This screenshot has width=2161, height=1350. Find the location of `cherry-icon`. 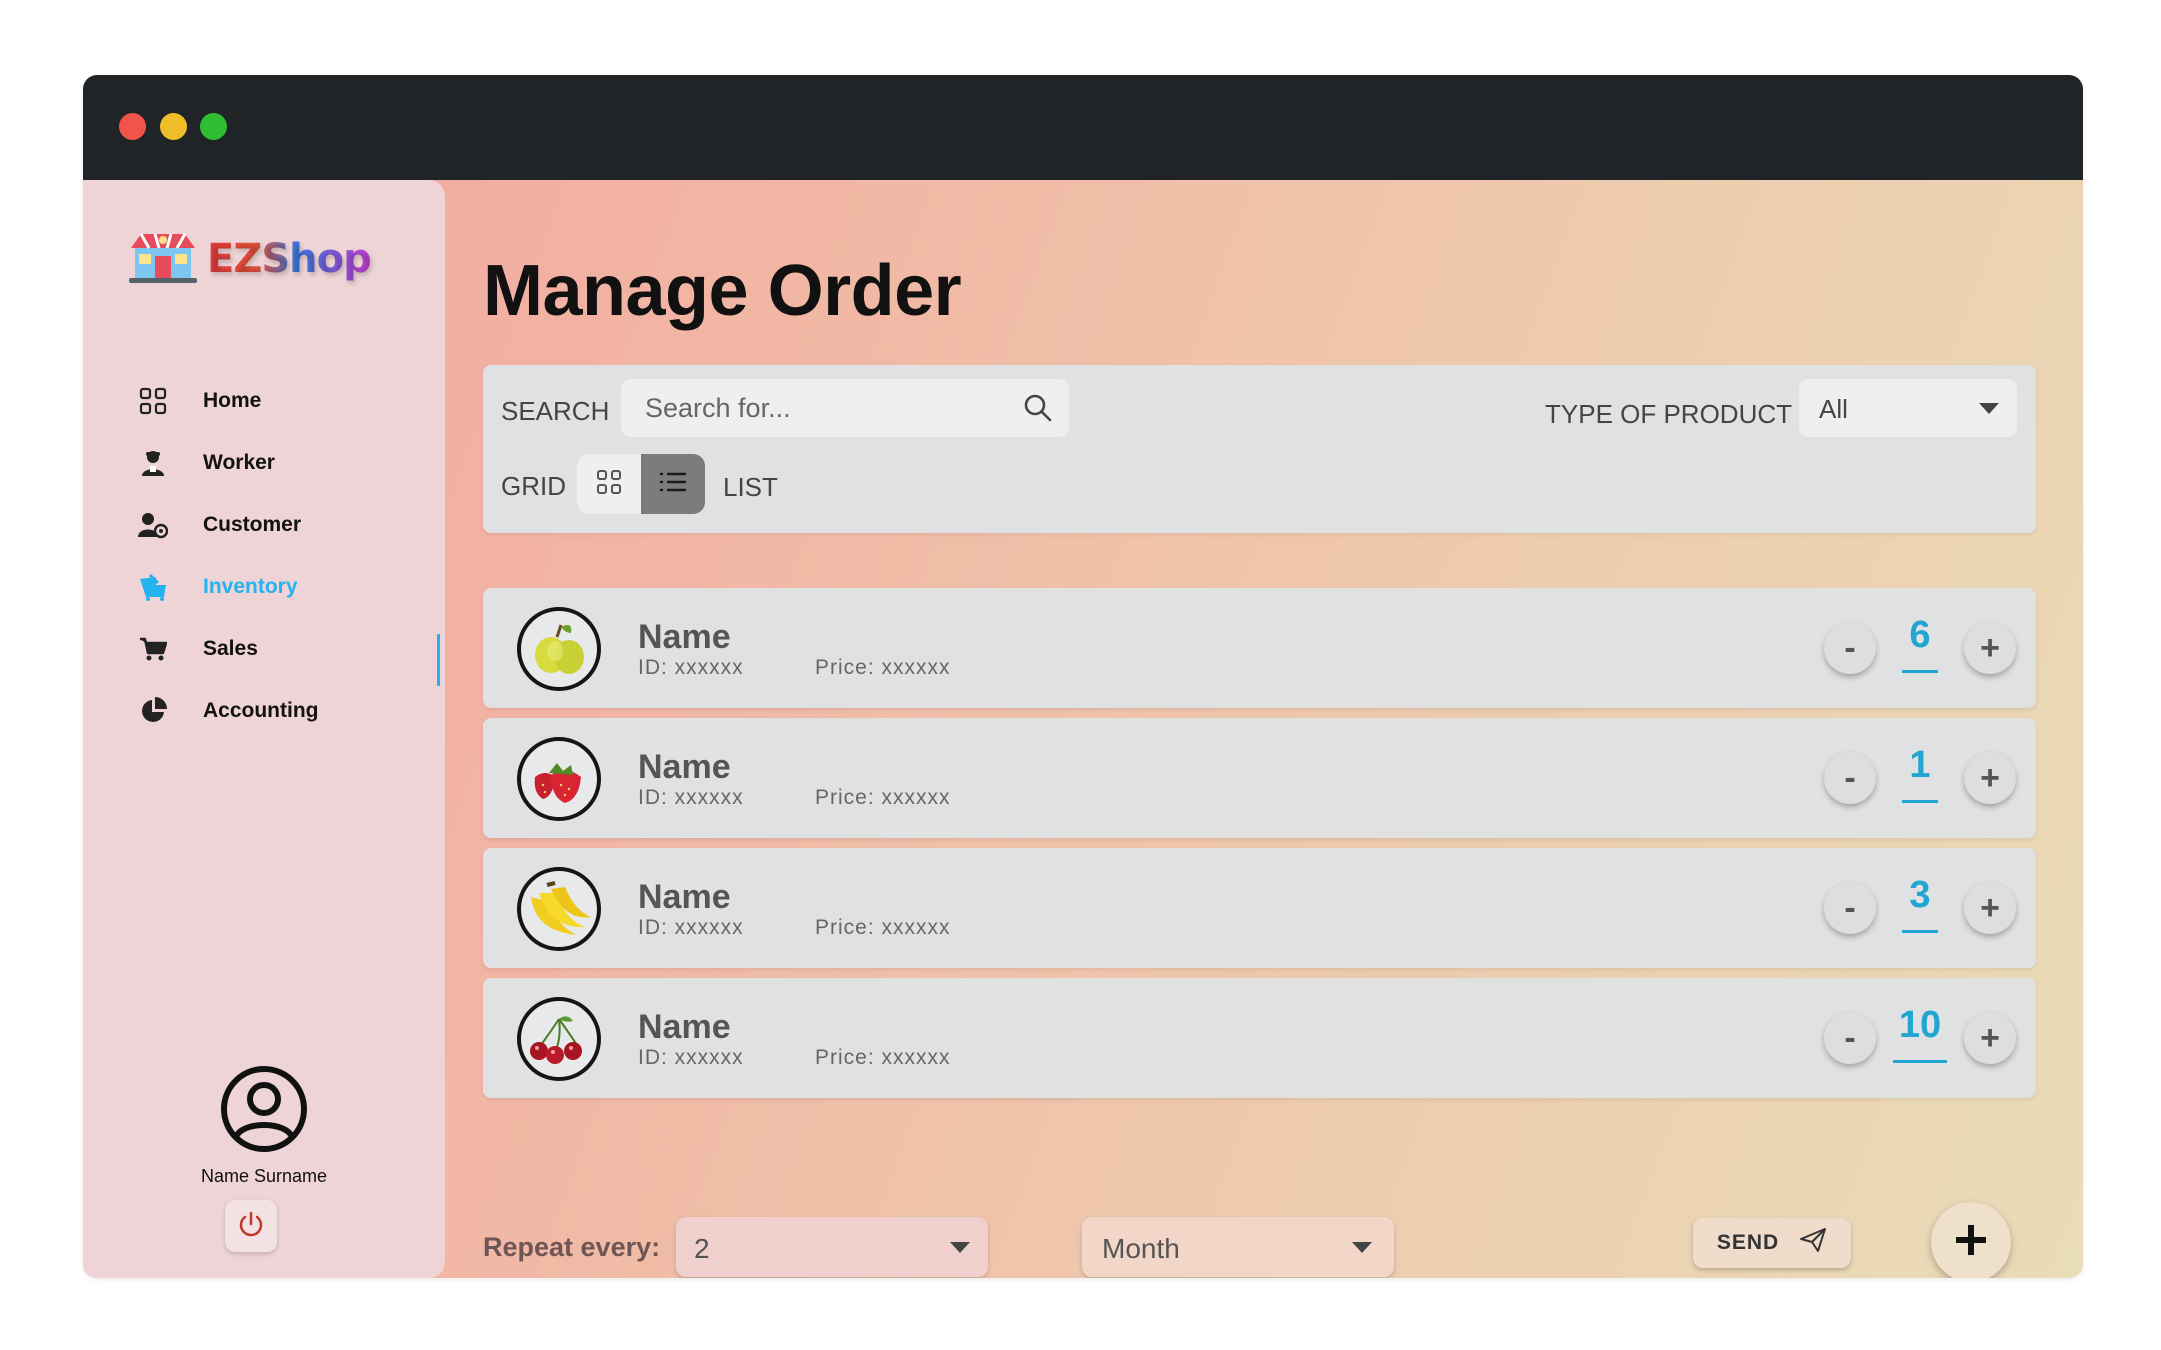

cherry-icon is located at coordinates (559, 1039).